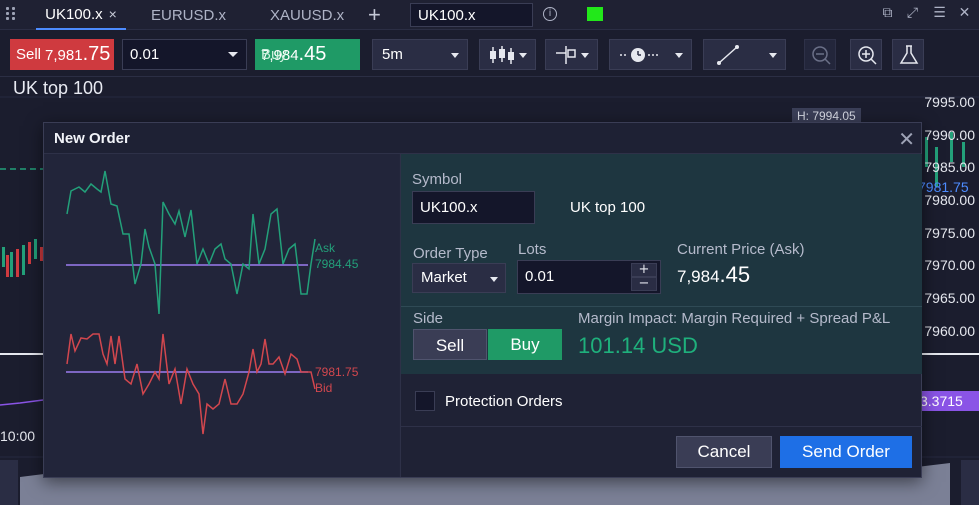 The image size is (979, 505). Describe the element at coordinates (595, 14) in the screenshot. I see `connection-status-indicator` at that location.